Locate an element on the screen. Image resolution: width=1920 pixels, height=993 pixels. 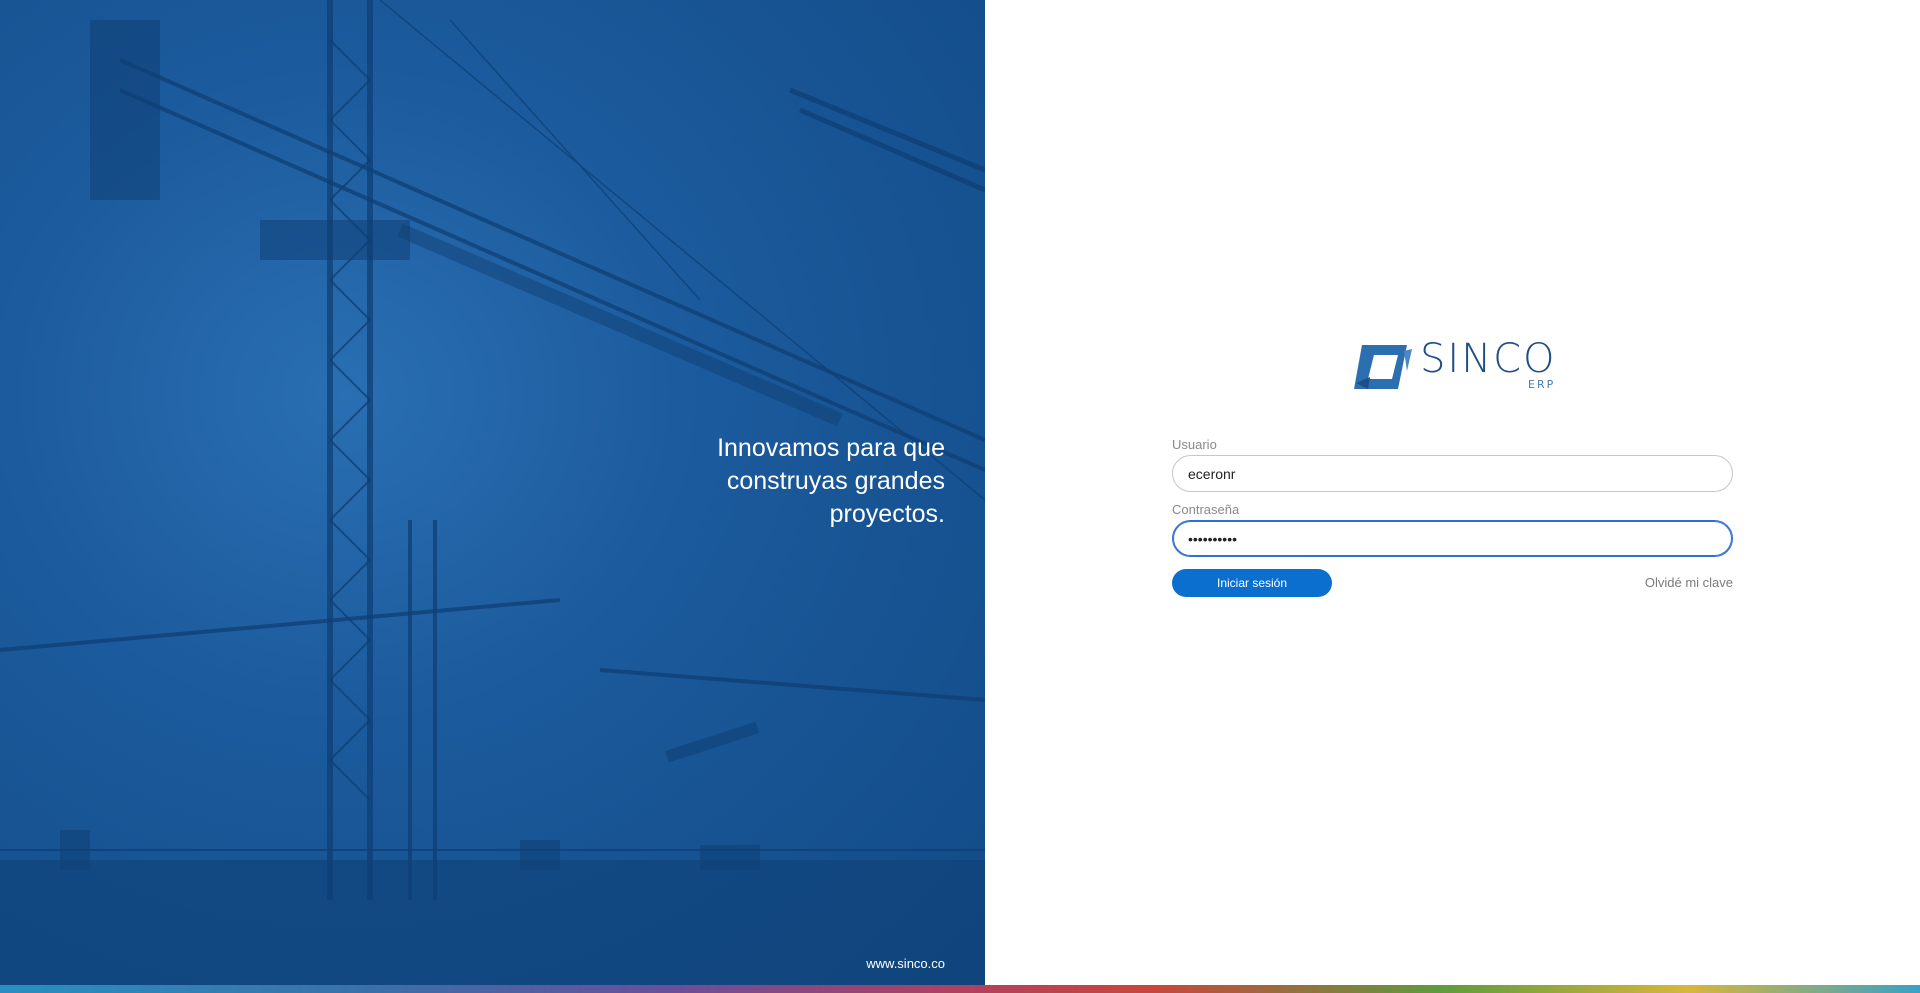
username-input is located at coordinates (1452, 473).